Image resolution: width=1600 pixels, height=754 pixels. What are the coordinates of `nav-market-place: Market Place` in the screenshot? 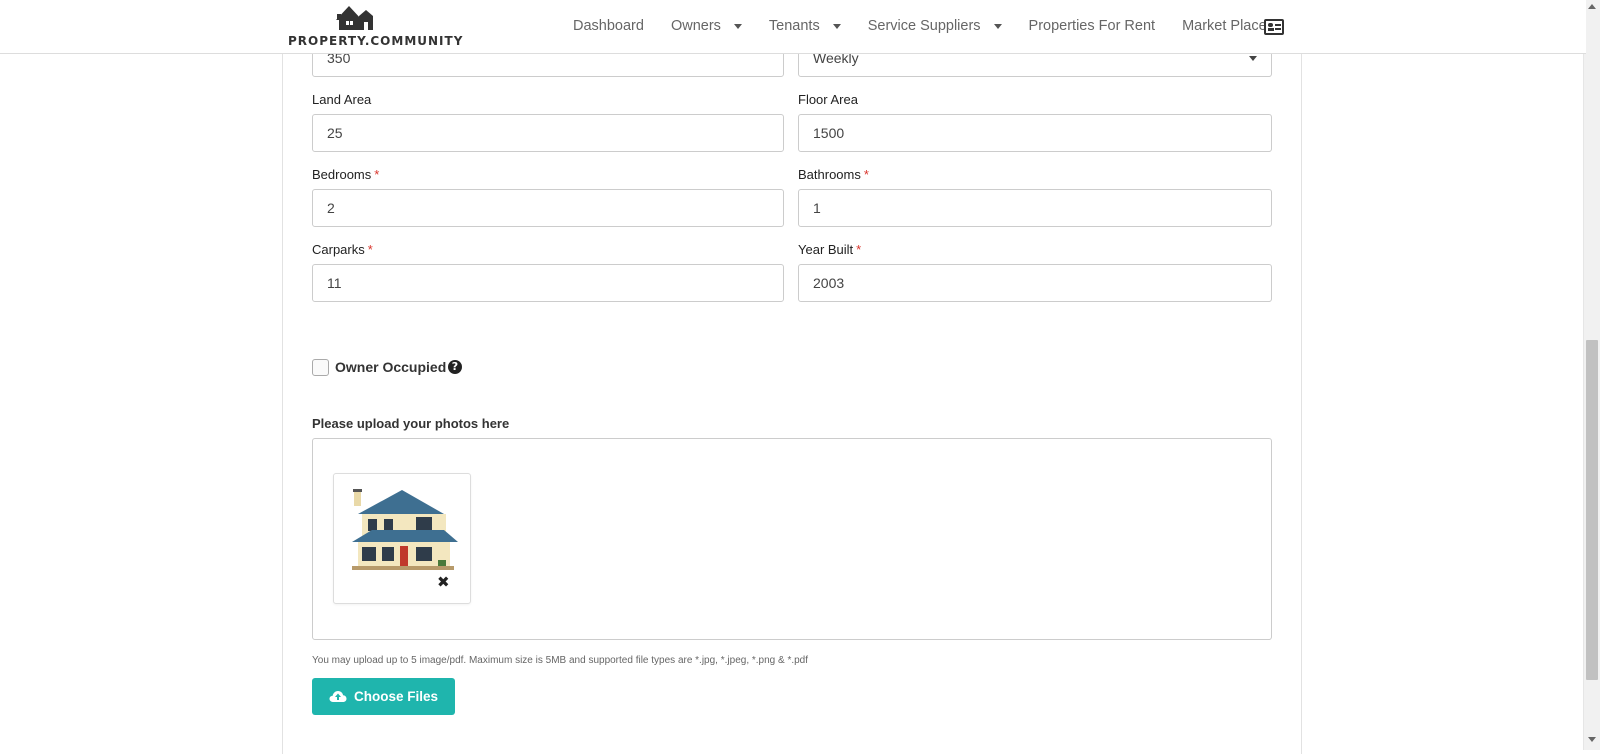 It's located at (1224, 26).